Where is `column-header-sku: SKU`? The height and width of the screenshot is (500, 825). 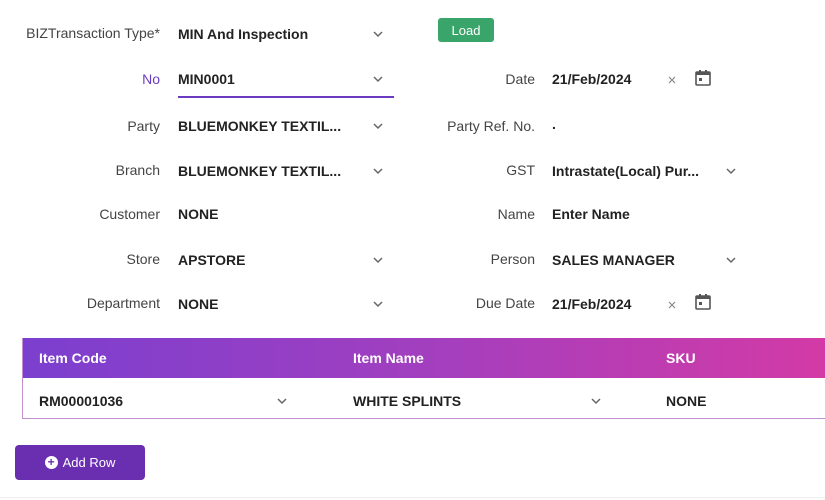 column-header-sku: SKU is located at coordinates (681, 358).